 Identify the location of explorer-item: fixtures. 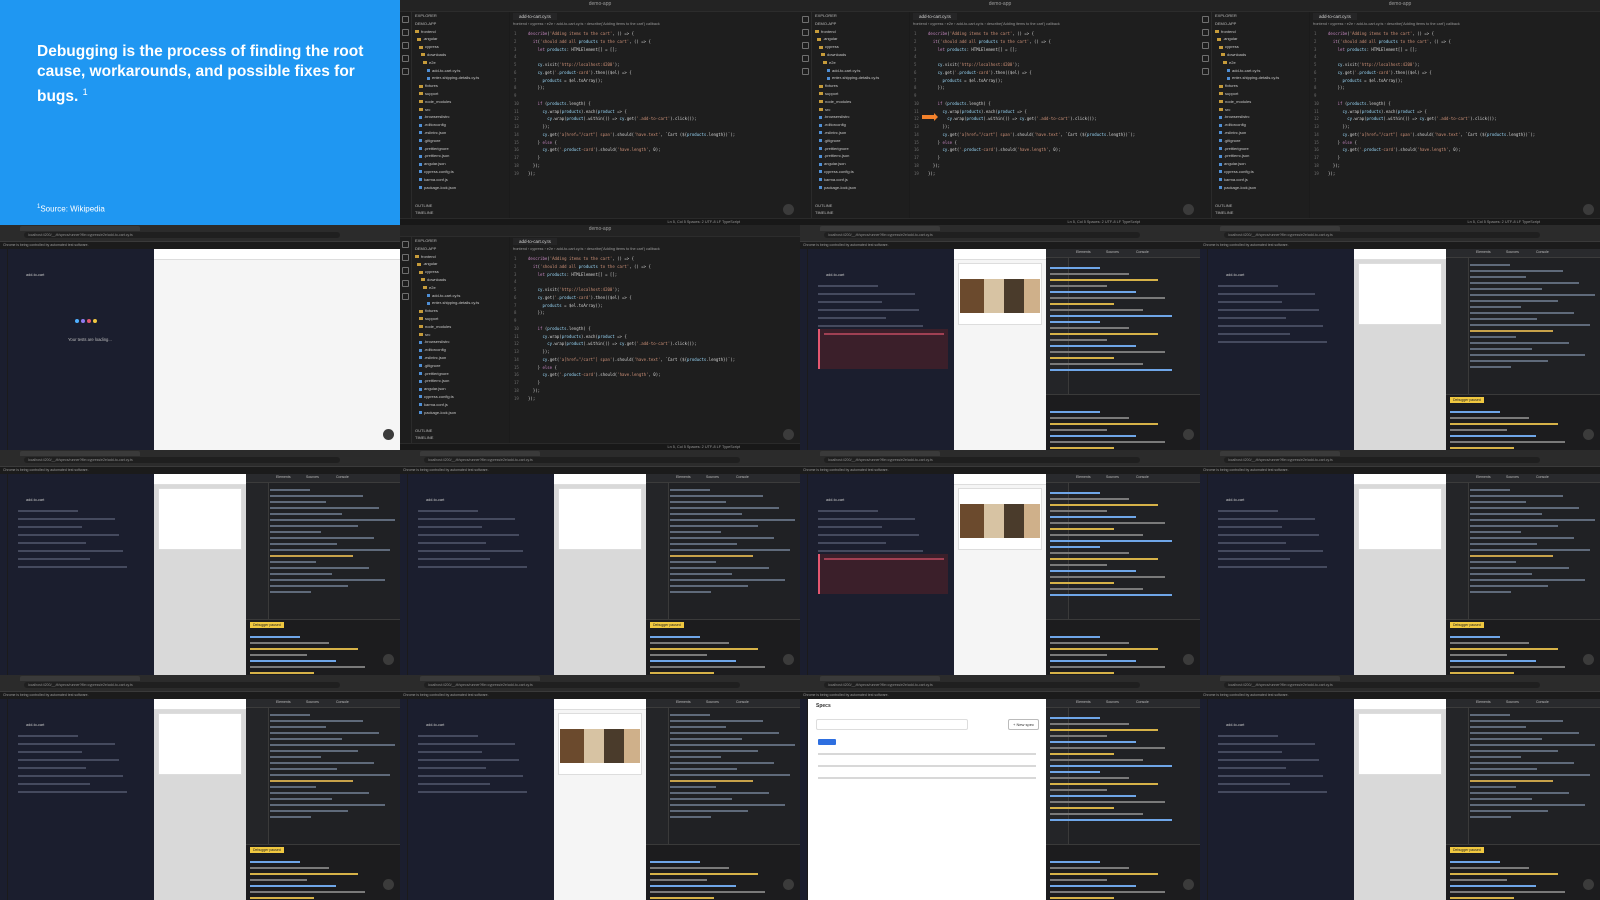
(462, 311).